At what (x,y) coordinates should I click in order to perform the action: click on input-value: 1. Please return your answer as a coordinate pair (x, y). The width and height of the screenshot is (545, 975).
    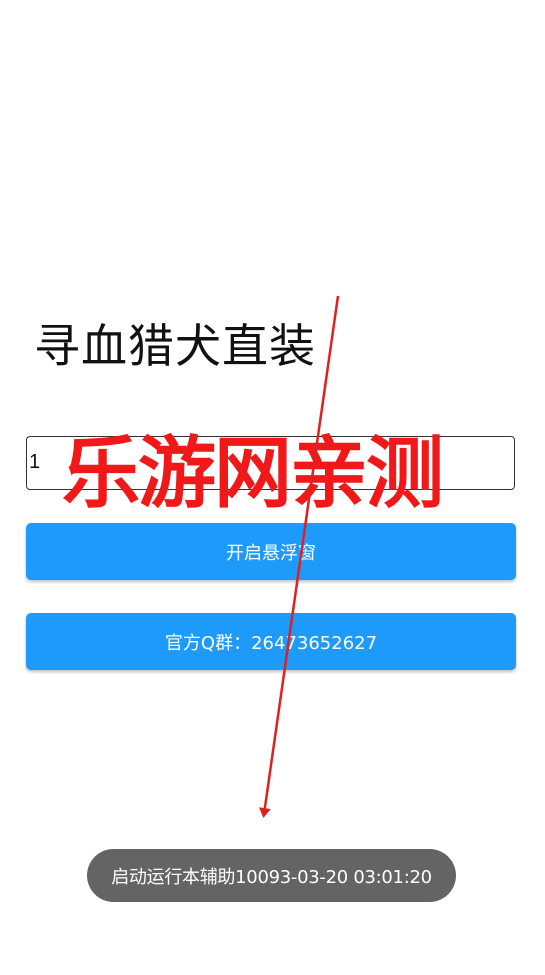
    Looking at the image, I should click on (35, 462).